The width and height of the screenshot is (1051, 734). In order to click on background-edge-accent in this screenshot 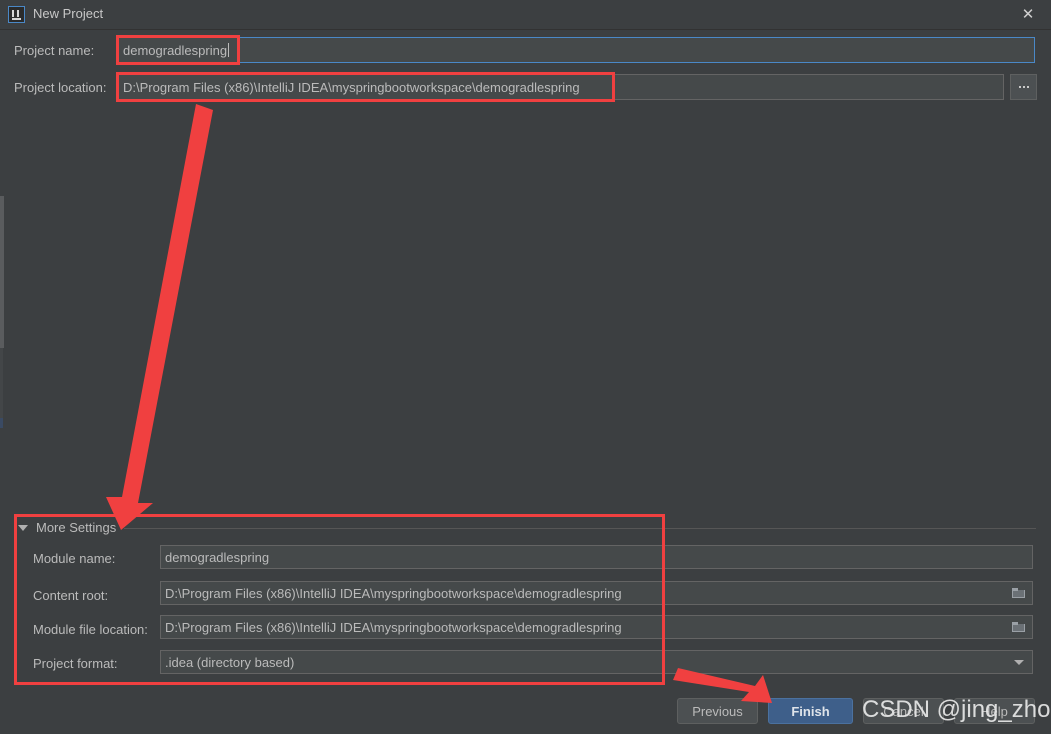, I will do `click(1, 423)`.